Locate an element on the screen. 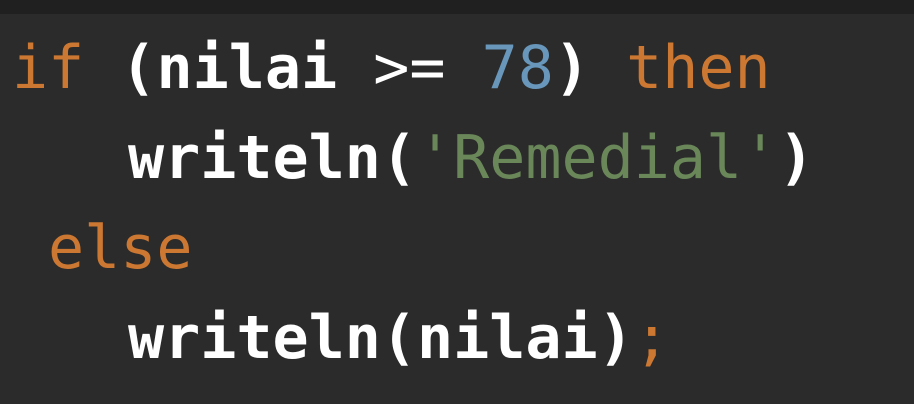 This screenshot has width=914, height=404. operator-gte: >= is located at coordinates (409, 68).